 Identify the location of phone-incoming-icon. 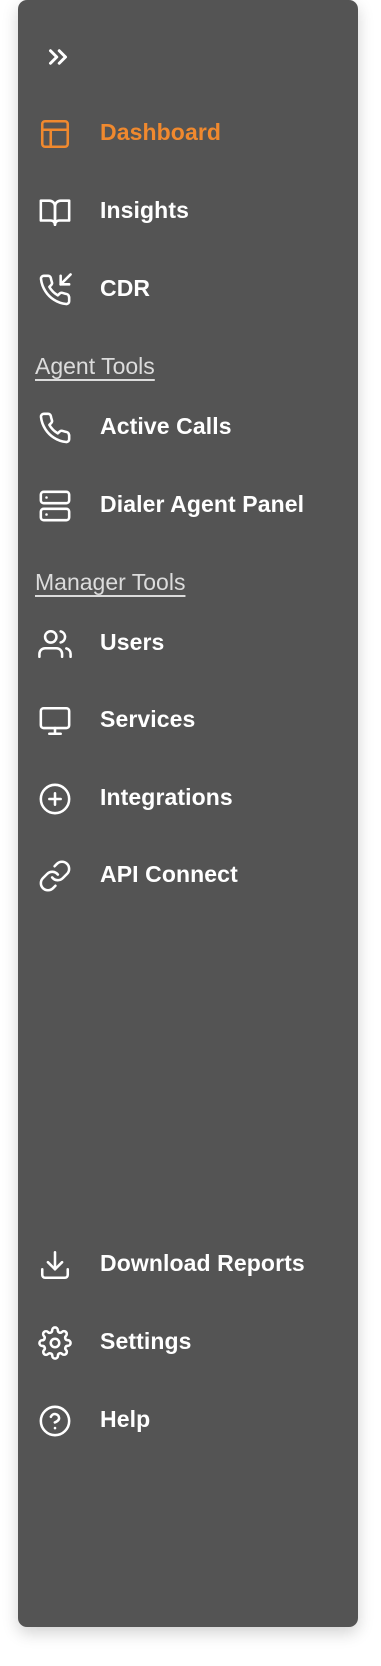
(55, 290).